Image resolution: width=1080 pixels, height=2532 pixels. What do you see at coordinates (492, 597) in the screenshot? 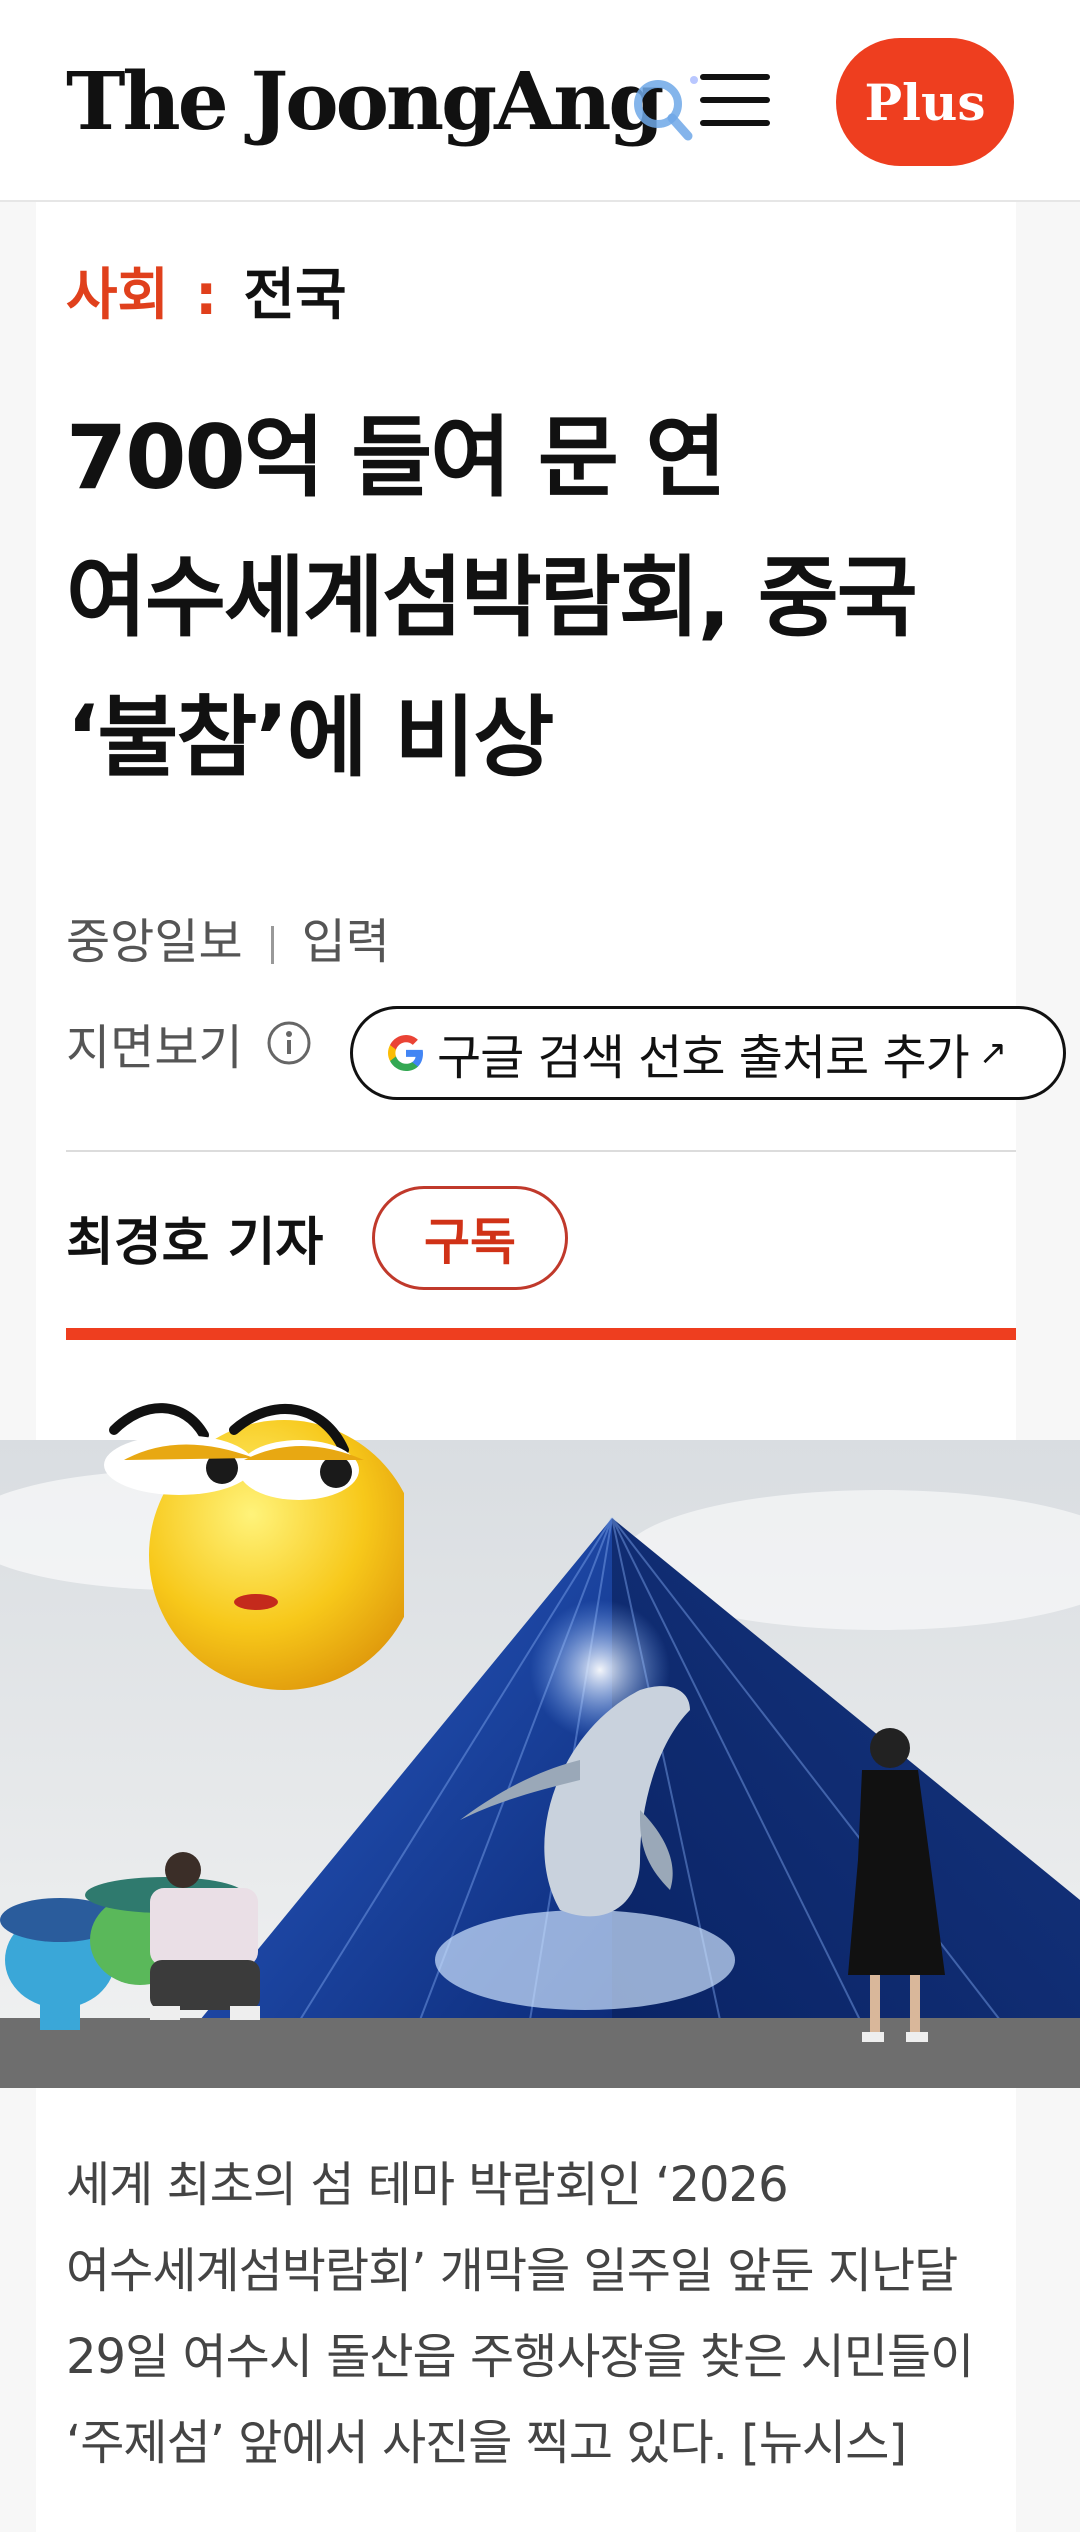
I see `headline-line: 여수세계섬박람회, 중국` at bounding box center [492, 597].